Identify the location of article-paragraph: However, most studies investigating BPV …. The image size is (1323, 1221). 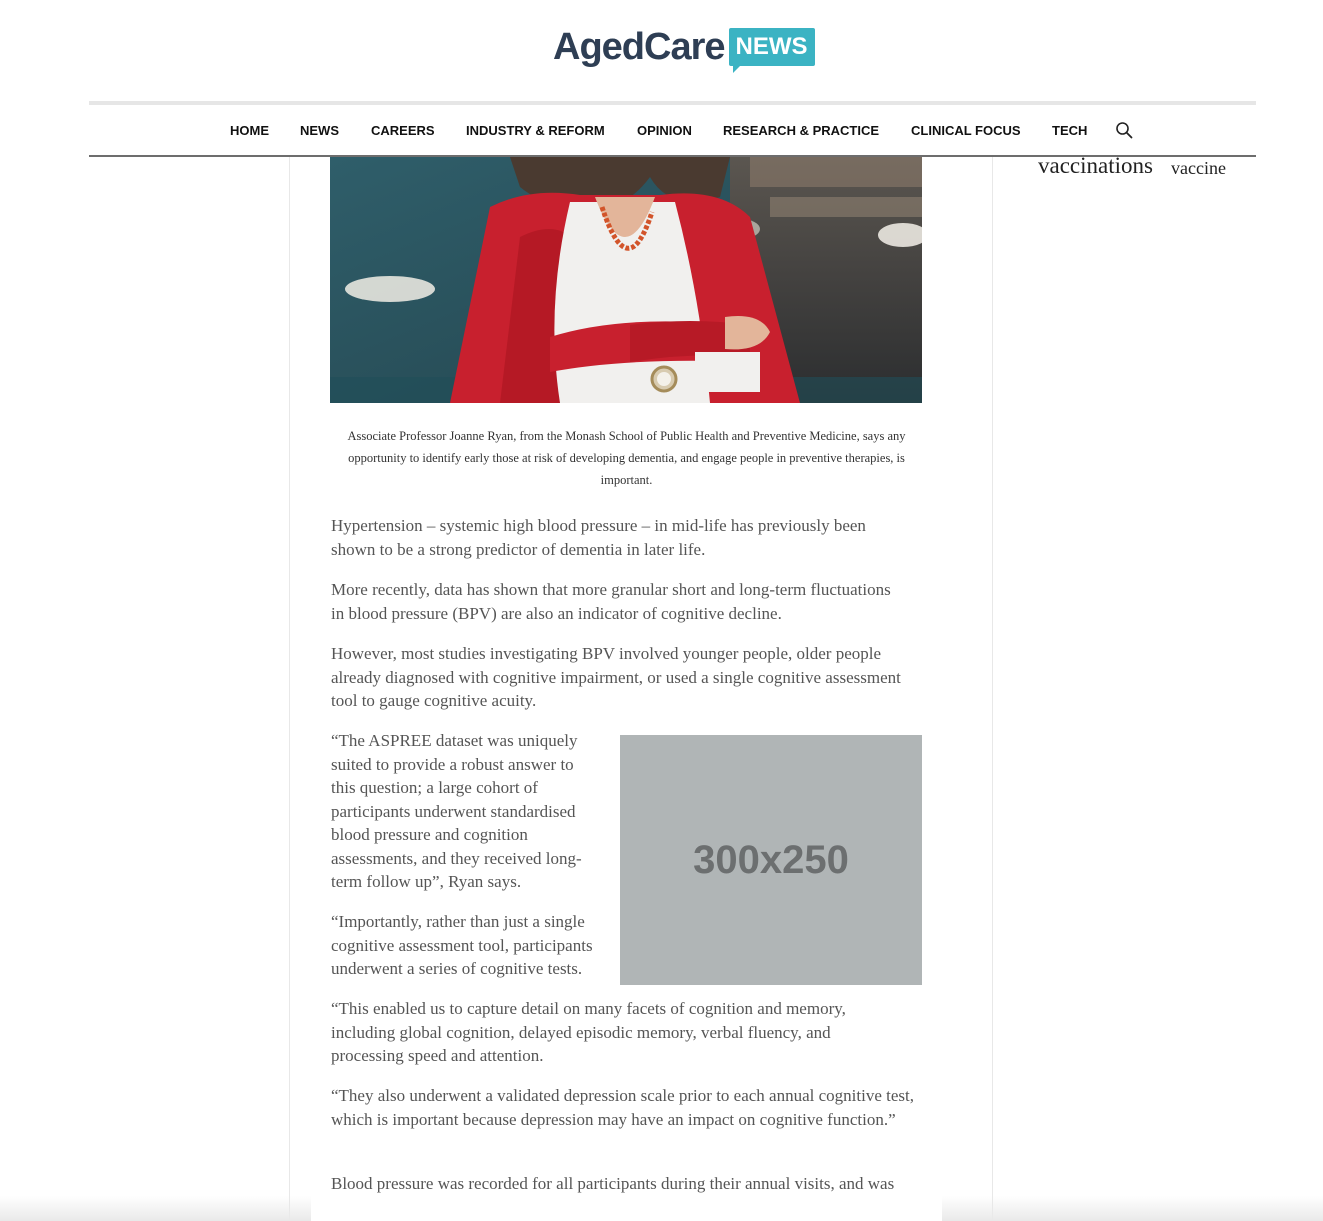
(616, 677).